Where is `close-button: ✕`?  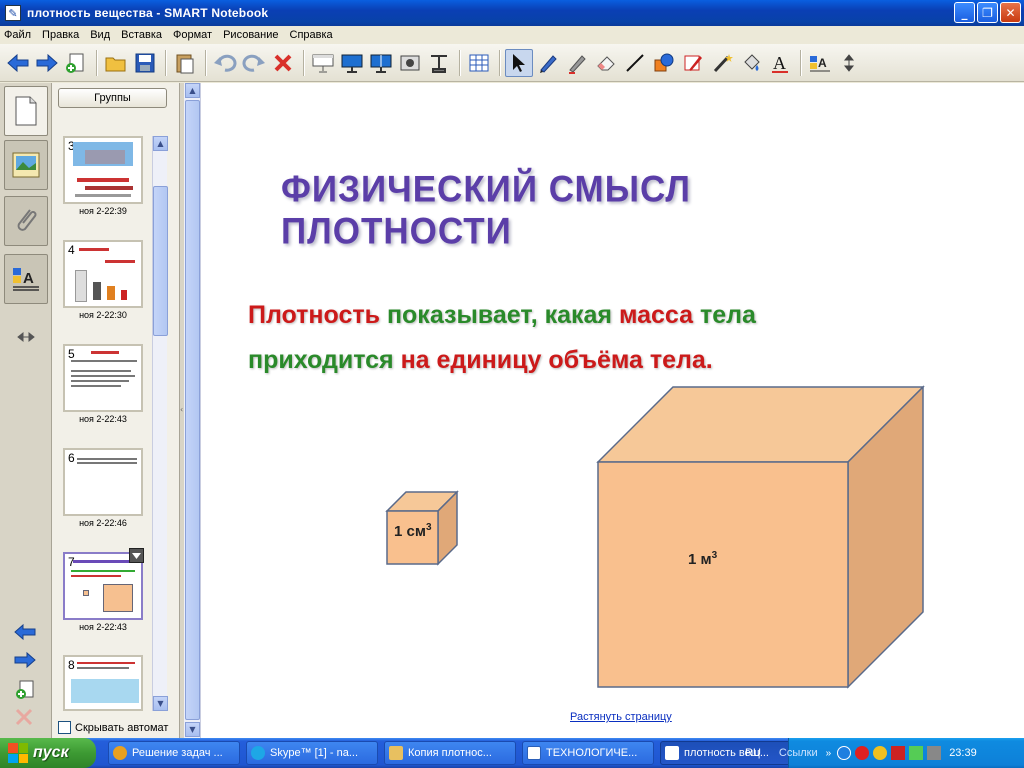
close-button: ✕ is located at coordinates (1010, 12).